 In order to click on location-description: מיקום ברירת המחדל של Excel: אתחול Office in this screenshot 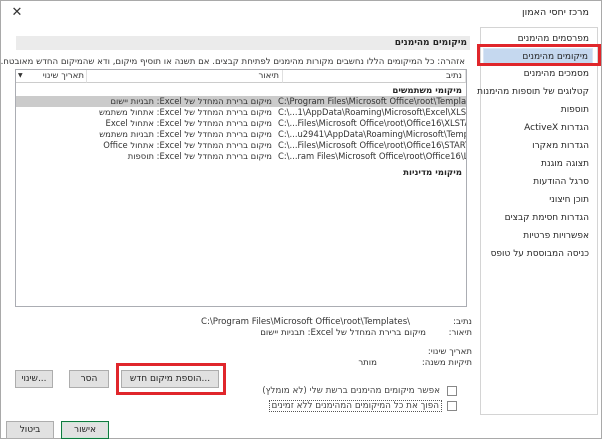, I will do `click(187, 145)`.